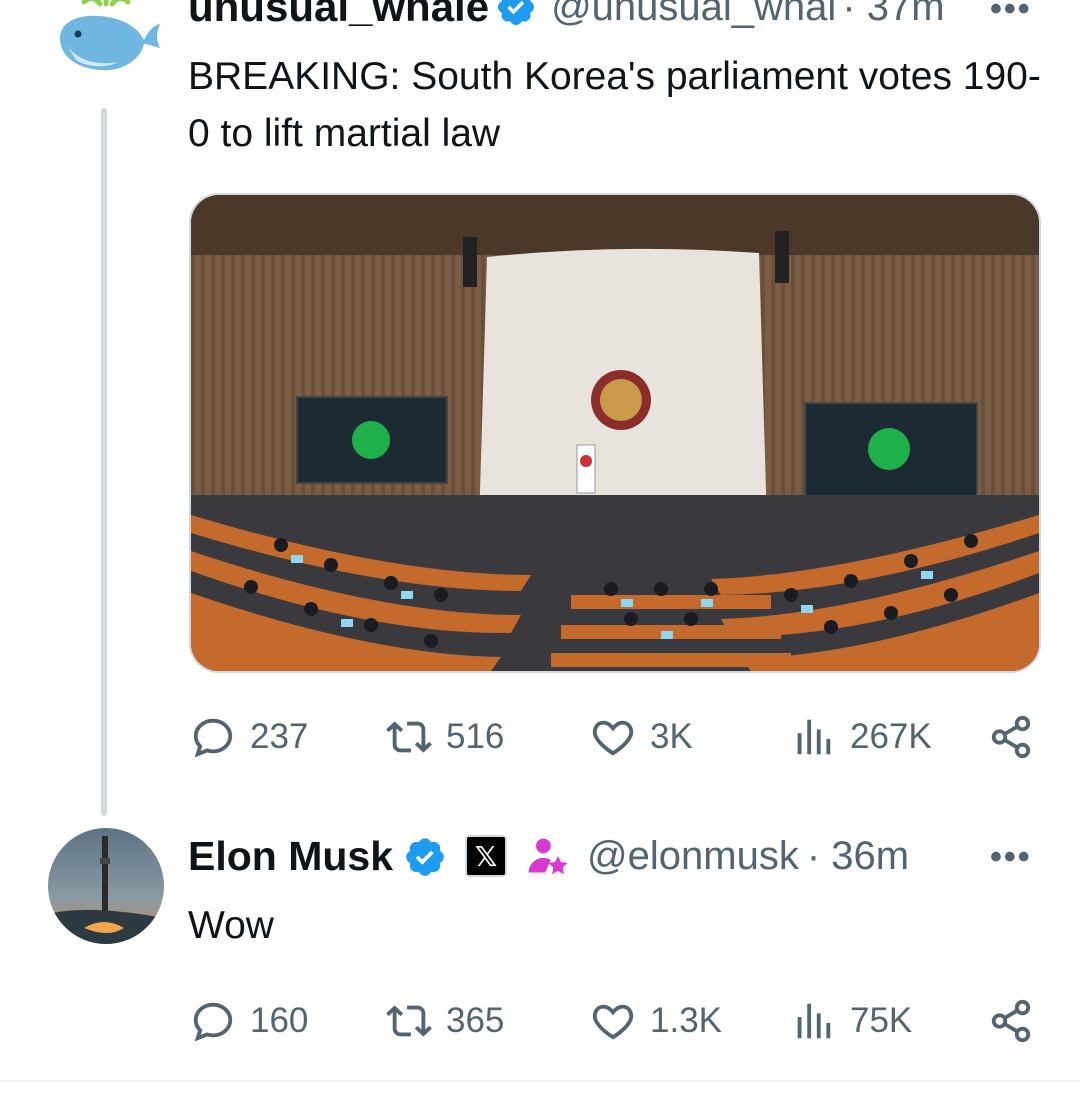 The height and width of the screenshot is (1114, 1080). I want to click on handle: @unusual_whal, so click(693, 15).